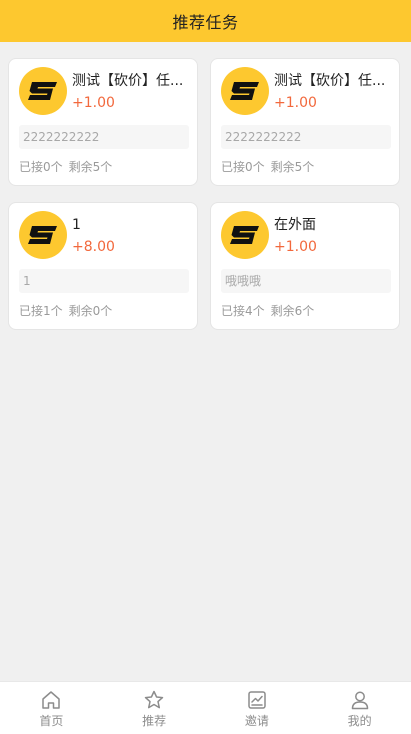  Describe the element at coordinates (305, 266) in the screenshot. I see `task-card: 在外面 +1.00 哦哦哦 已接4个 剩余6个` at that location.